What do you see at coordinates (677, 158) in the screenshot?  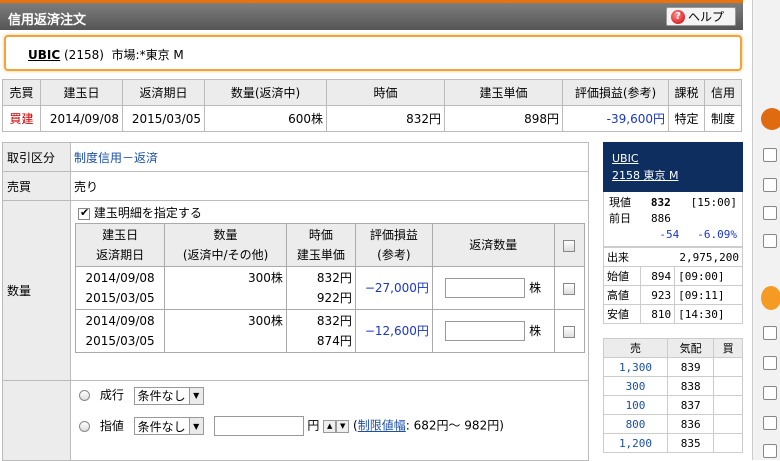 I see `quote-stock-link: UBIC` at bounding box center [677, 158].